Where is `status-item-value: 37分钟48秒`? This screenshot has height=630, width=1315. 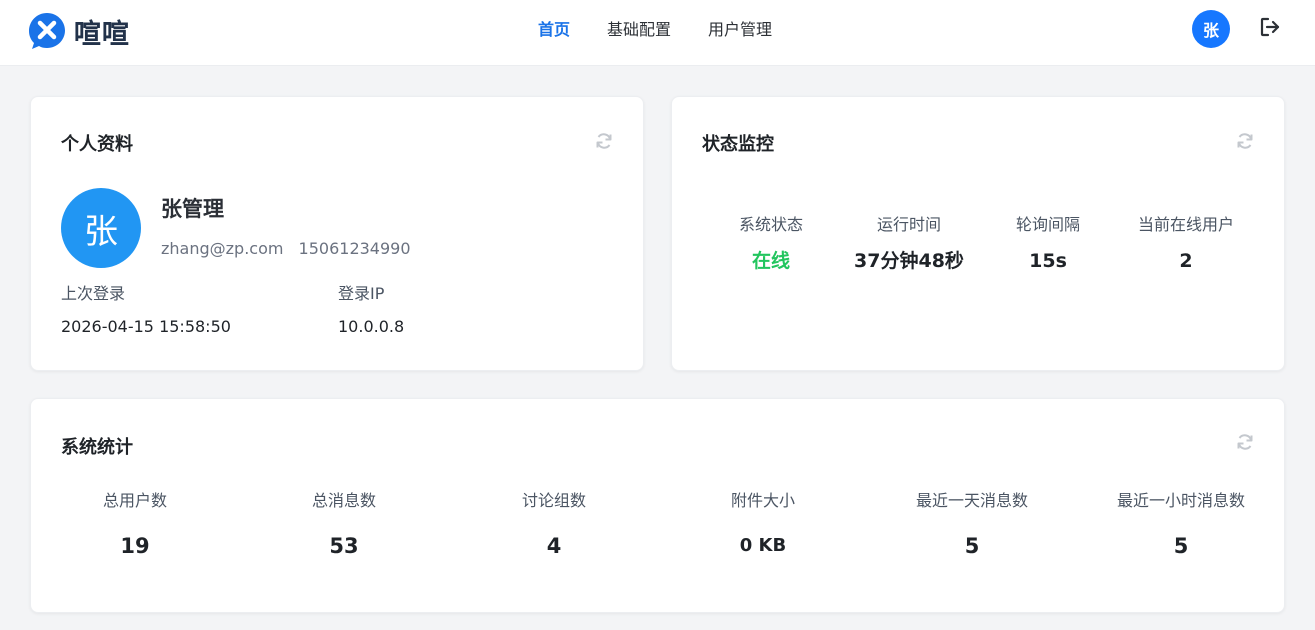 status-item-value: 37分钟48秒 is located at coordinates (909, 261).